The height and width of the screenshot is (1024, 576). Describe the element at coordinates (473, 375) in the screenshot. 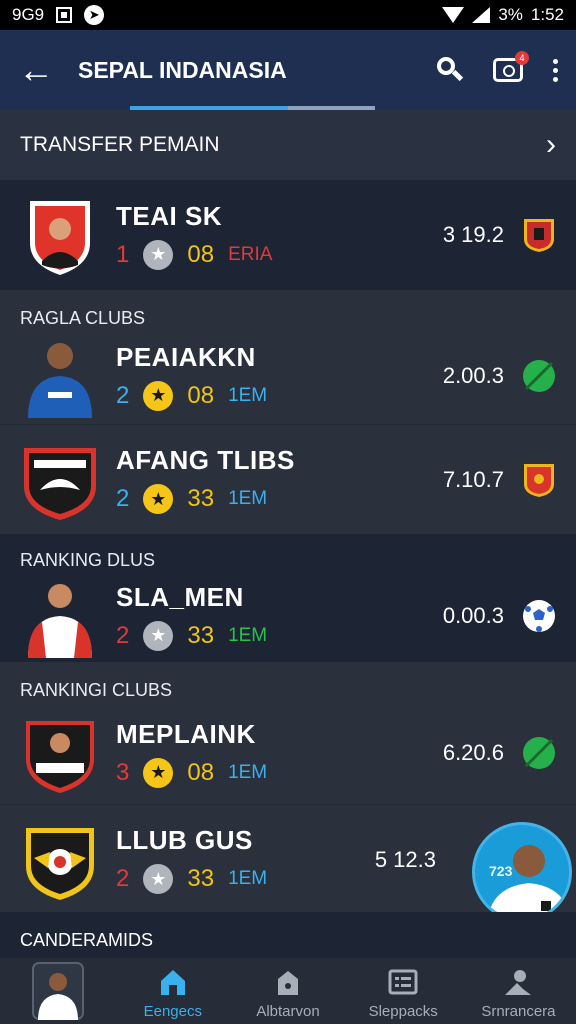

I see `item-score: 2.00.3` at that location.